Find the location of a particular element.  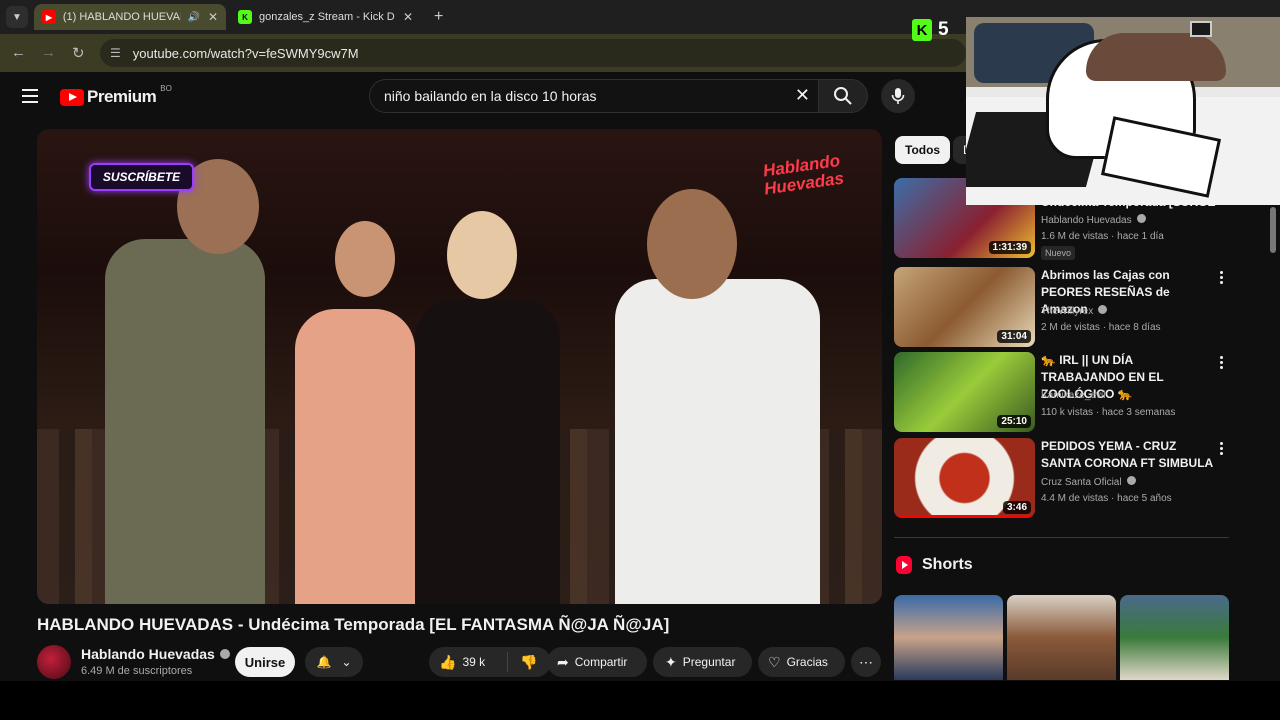

shorts-label: Shorts is located at coordinates (947, 564).